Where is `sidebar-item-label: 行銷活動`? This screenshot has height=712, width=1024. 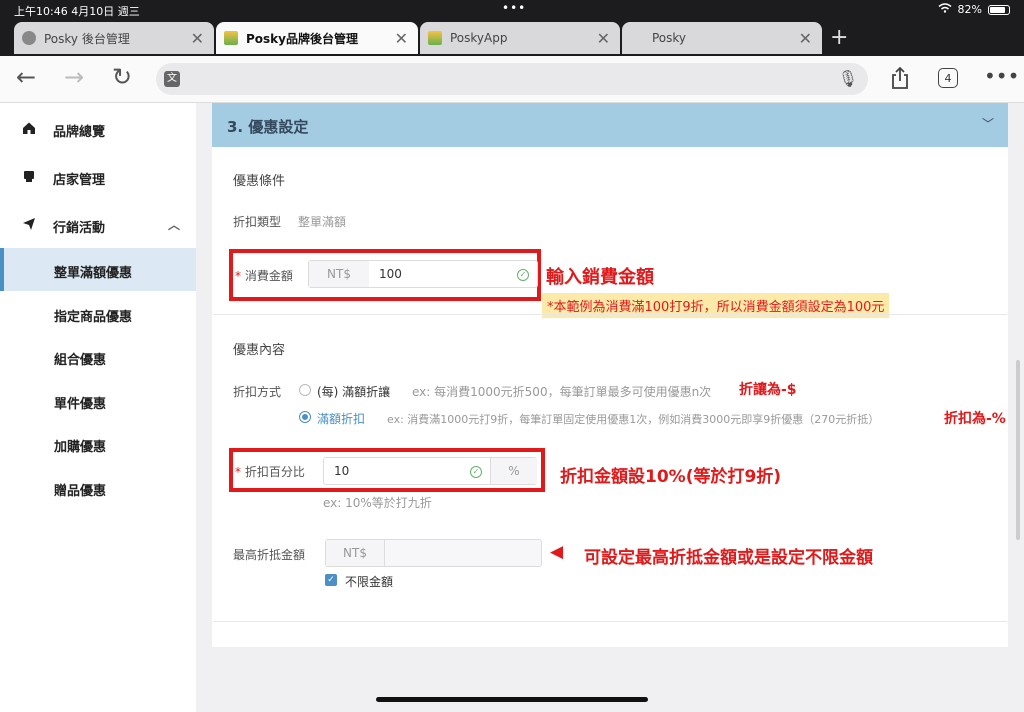 sidebar-item-label: 行銷活動 is located at coordinates (79, 228).